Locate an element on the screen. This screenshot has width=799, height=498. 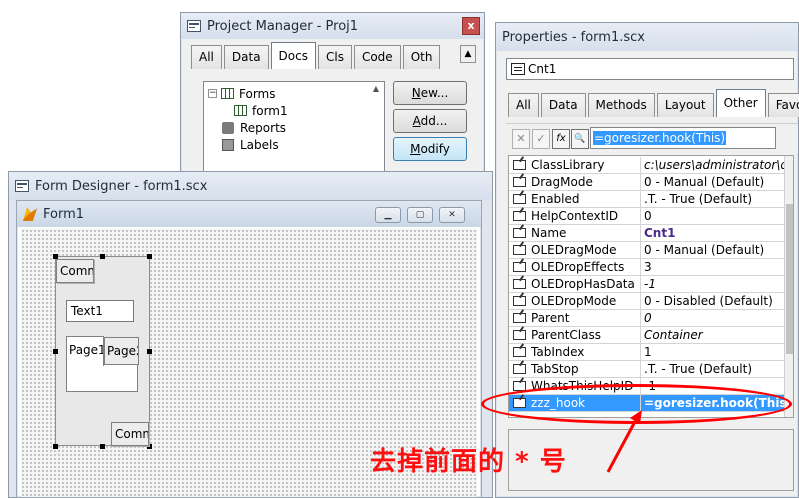
tab-docs: Docs is located at coordinates (293, 55).